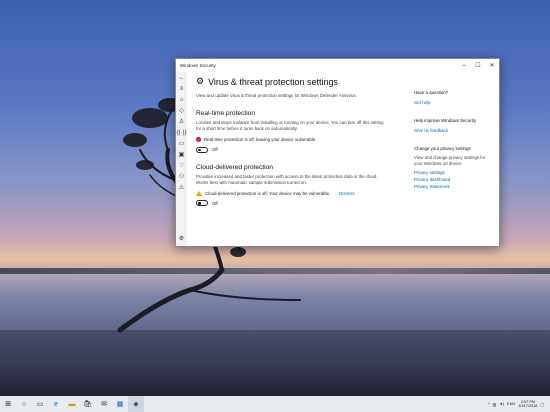 The height and width of the screenshot is (412, 550). Describe the element at coordinates (442, 148) in the screenshot. I see `privacy-title: Change your privacy settings` at that location.